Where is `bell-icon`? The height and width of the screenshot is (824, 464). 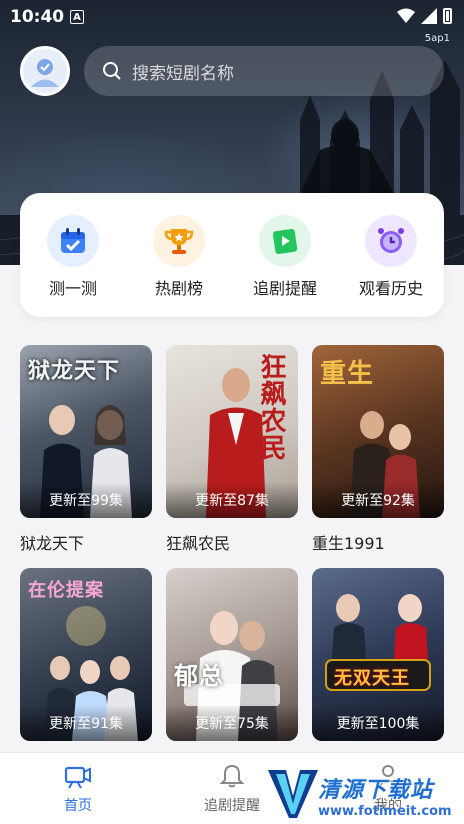 bell-icon is located at coordinates (232, 776).